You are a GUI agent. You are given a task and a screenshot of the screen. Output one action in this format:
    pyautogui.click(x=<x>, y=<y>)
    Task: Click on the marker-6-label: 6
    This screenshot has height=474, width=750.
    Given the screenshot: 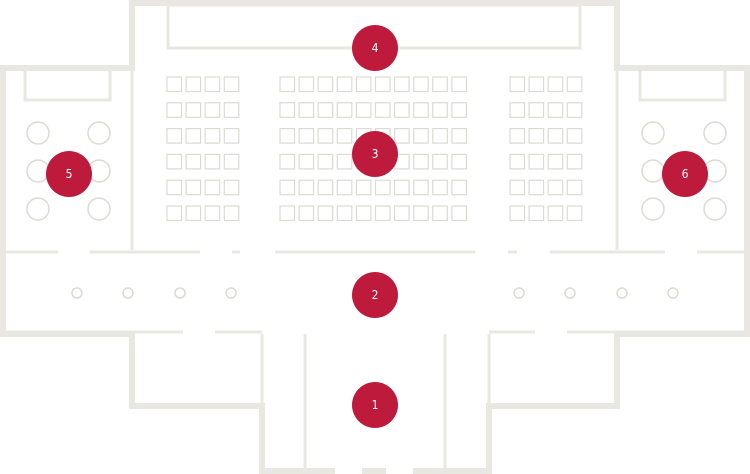 What is the action you would take?
    pyautogui.click(x=685, y=174)
    